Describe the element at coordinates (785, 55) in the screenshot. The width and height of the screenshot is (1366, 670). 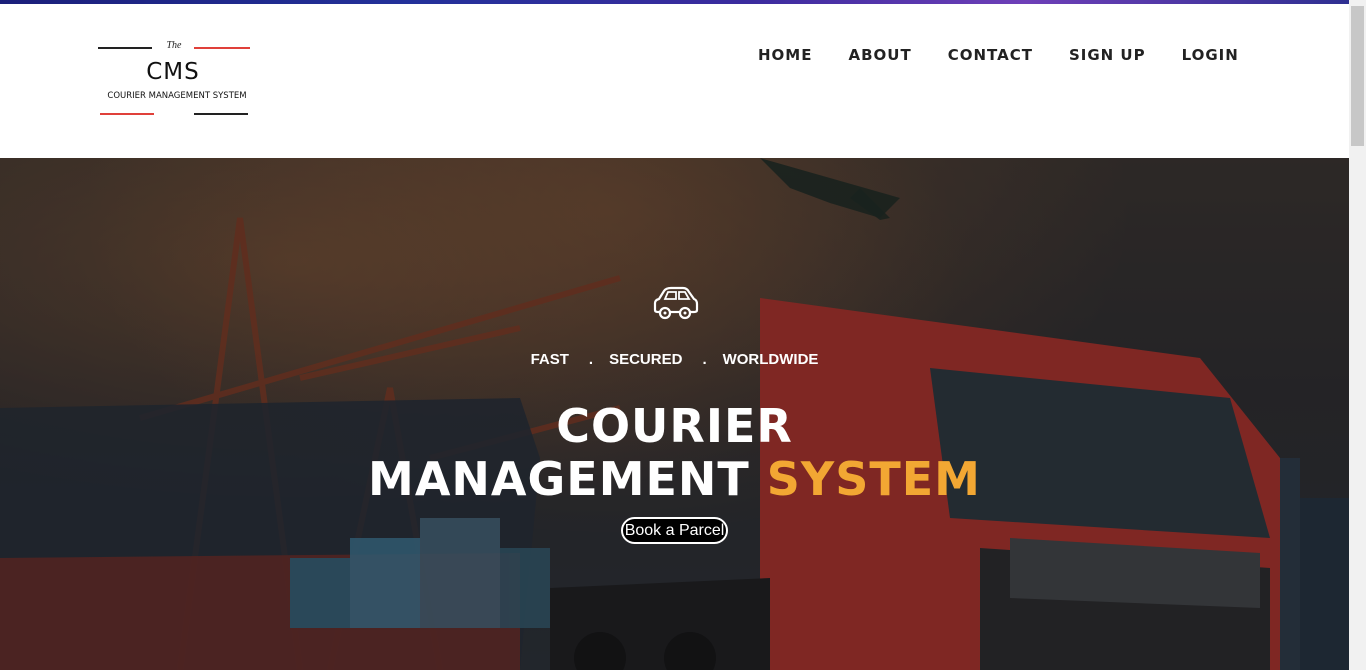
I see `nav-home: HOME` at that location.